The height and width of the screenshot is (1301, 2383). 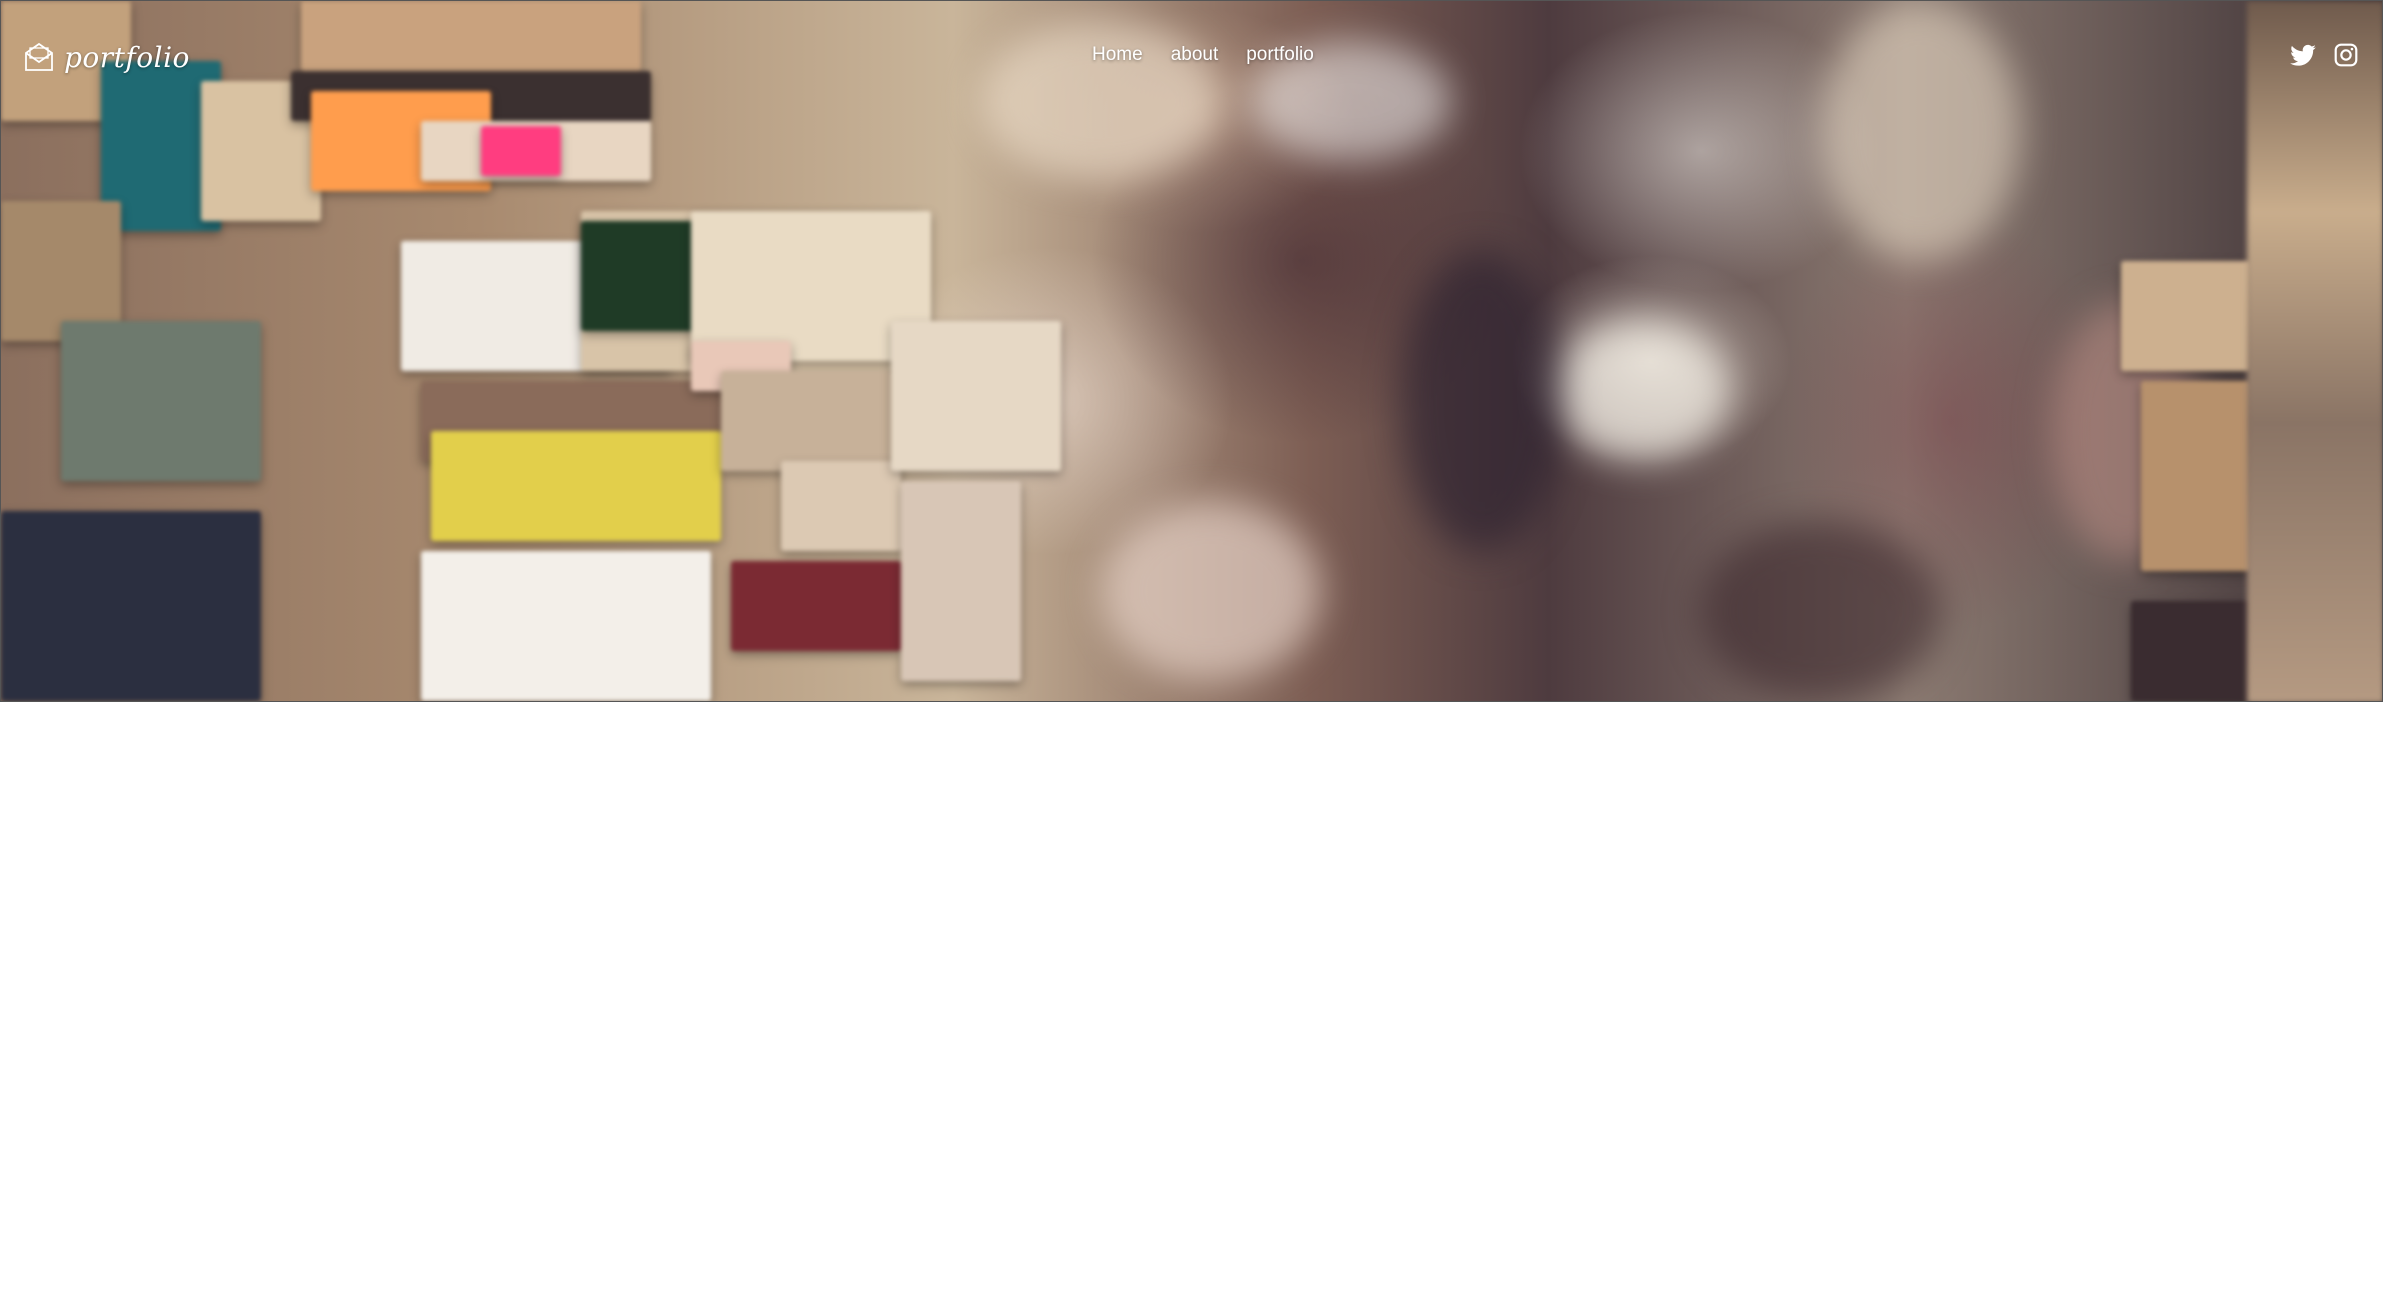 What do you see at coordinates (127, 57) in the screenshot?
I see `logo-text: portfolio` at bounding box center [127, 57].